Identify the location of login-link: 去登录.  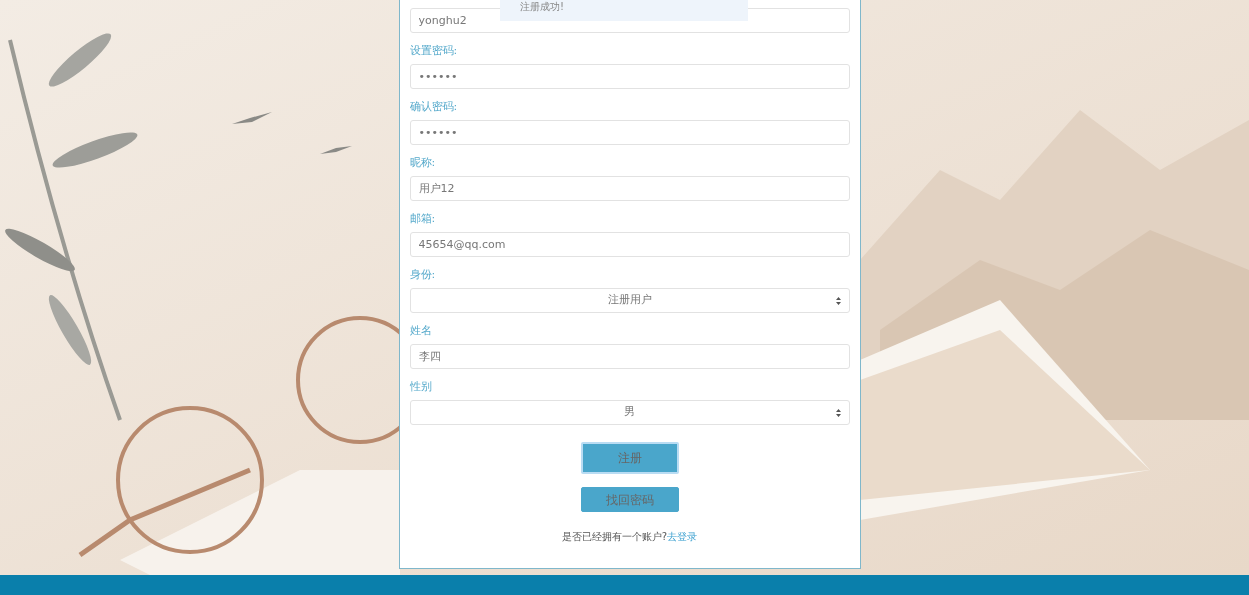
(682, 536).